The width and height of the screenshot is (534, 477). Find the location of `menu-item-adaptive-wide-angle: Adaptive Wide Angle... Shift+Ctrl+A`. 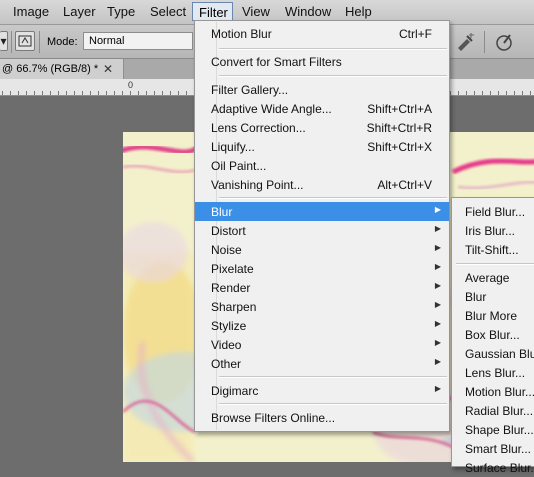

menu-item-adaptive-wide-angle: Adaptive Wide Angle... Shift+Ctrl+A is located at coordinates (322, 108).